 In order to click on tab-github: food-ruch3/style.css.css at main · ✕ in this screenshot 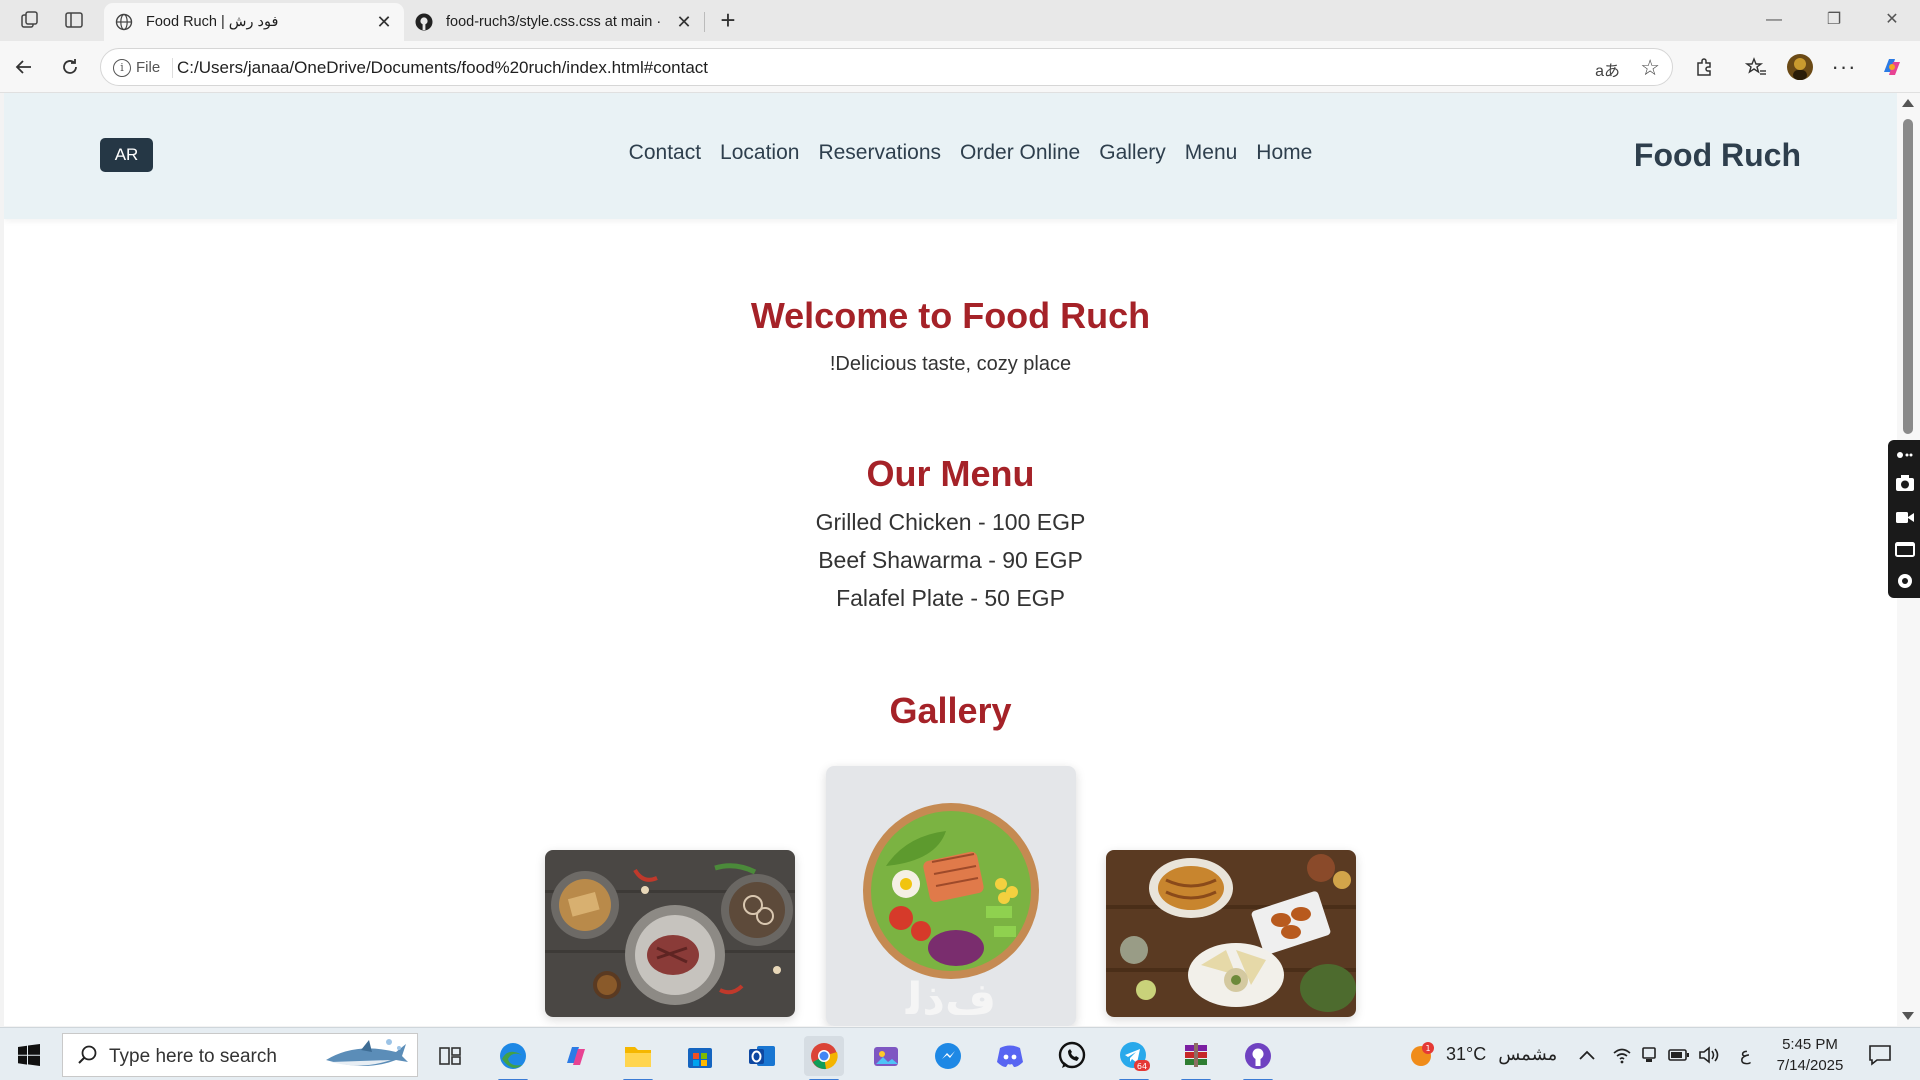, I will do `click(554, 22)`.